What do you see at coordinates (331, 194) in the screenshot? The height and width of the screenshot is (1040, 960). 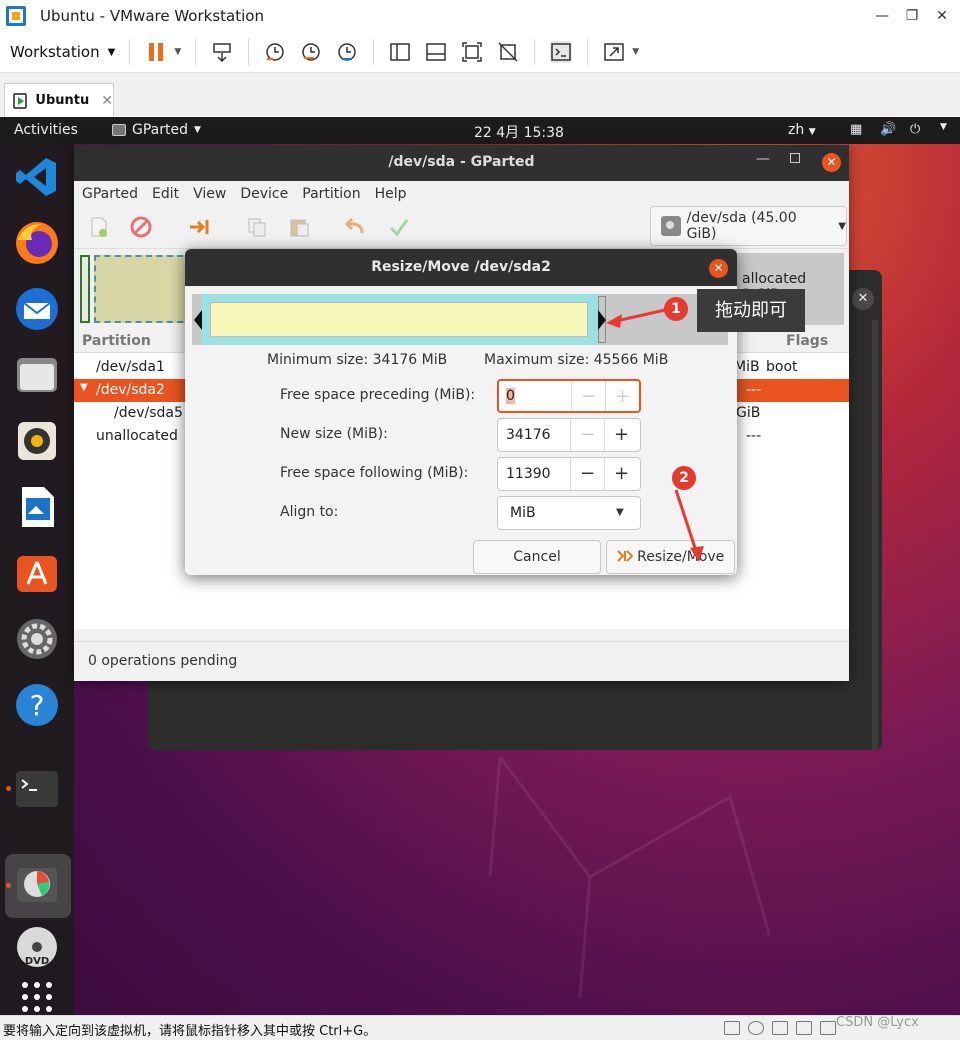 I see `menu-partition: Partition` at bounding box center [331, 194].